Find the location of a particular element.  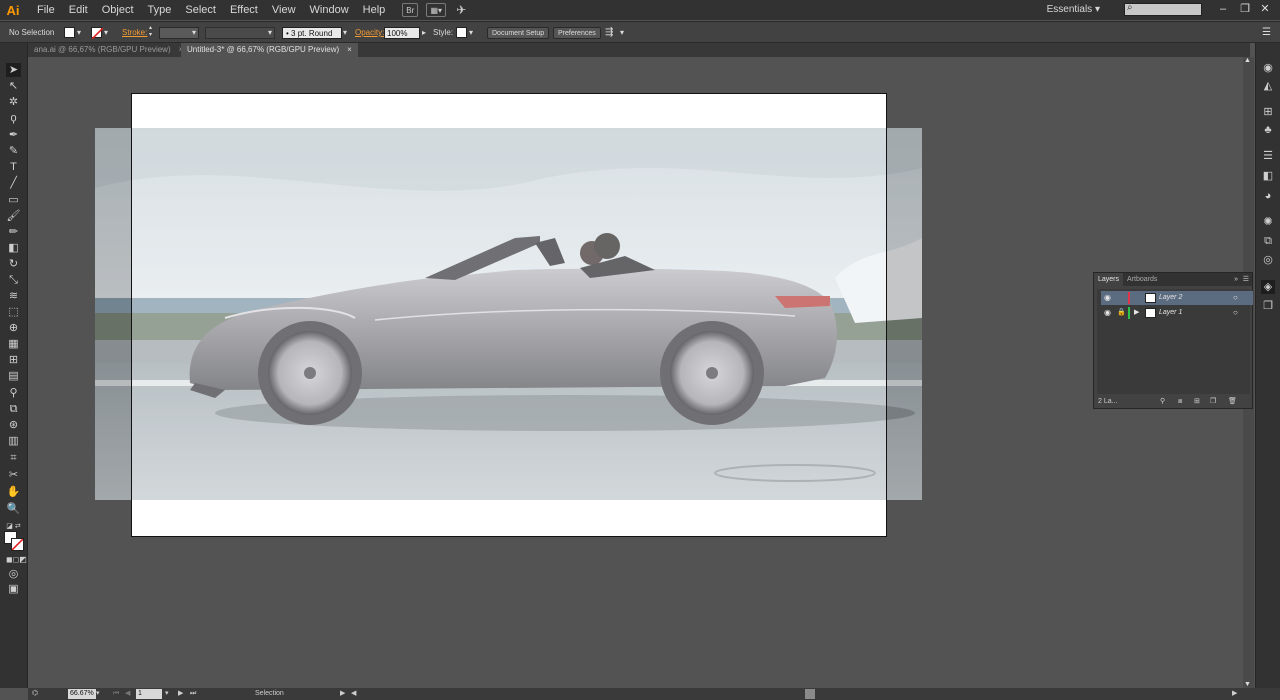

perspective-grid-tool-icon: ▦ is located at coordinates (13, 344).